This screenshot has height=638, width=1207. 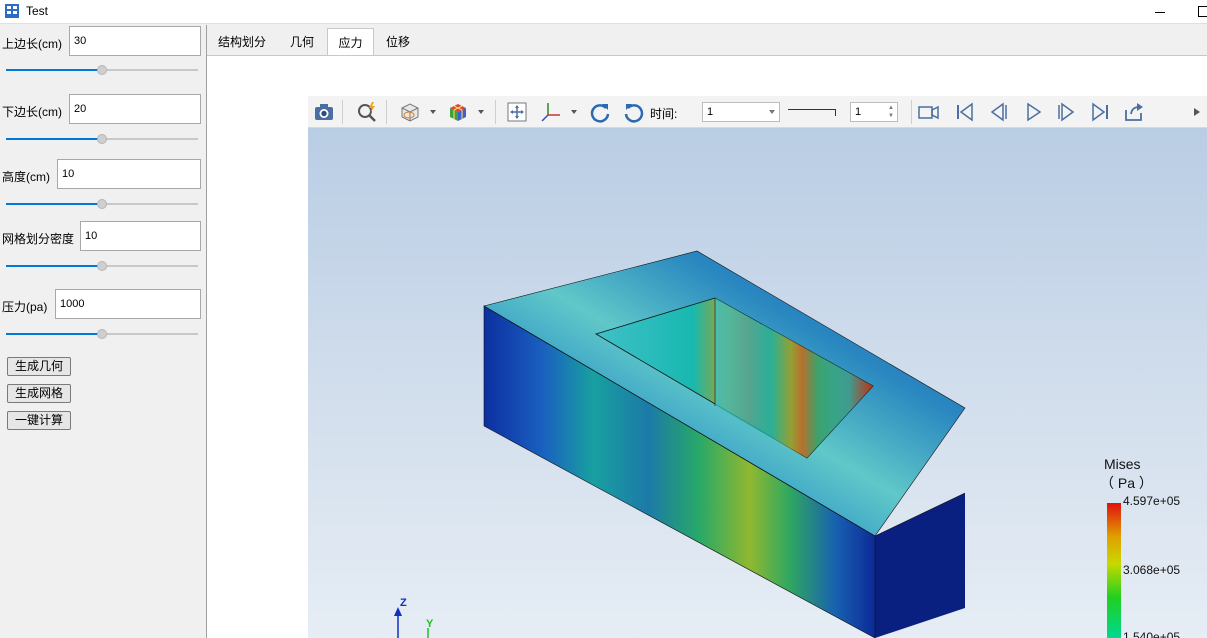 I want to click on record-icon, so click(x=928, y=112).